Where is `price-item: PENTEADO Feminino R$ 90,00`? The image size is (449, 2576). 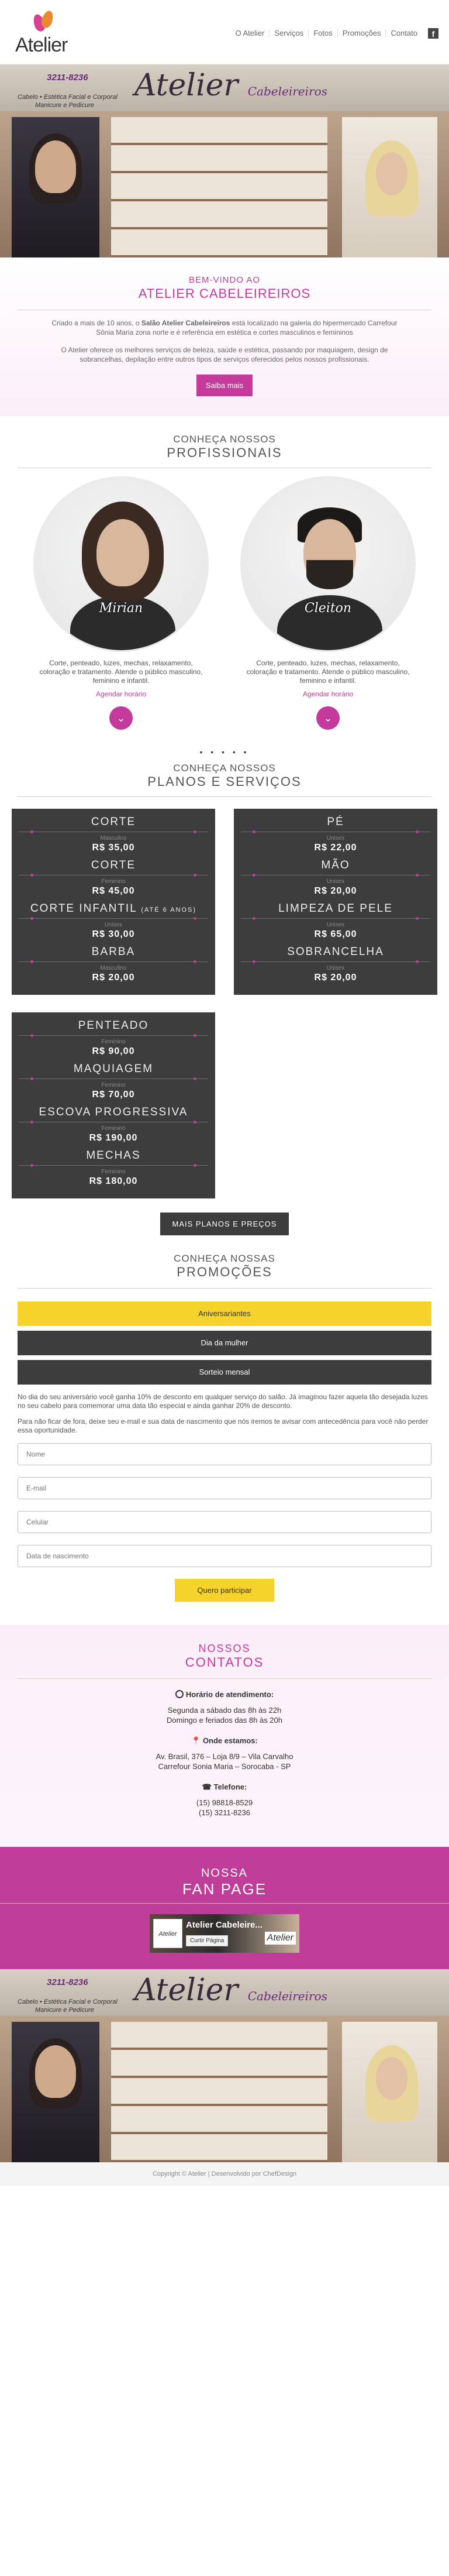
price-item: PENTEADO Feminino R$ 90,00 is located at coordinates (113, 1038).